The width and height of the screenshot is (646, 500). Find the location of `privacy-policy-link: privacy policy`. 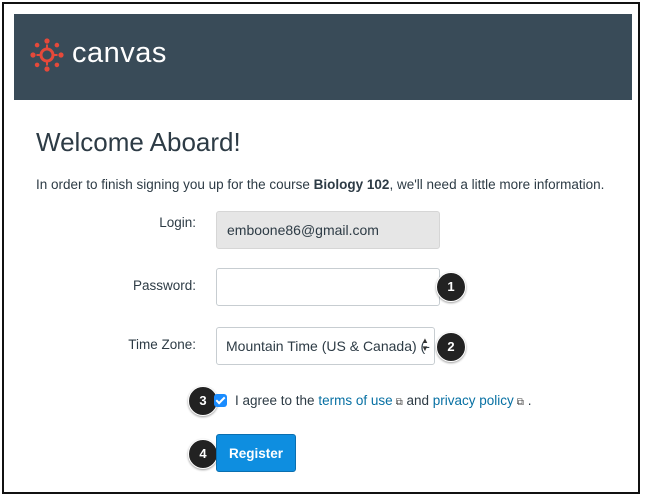

privacy-policy-link: privacy policy is located at coordinates (473, 400).